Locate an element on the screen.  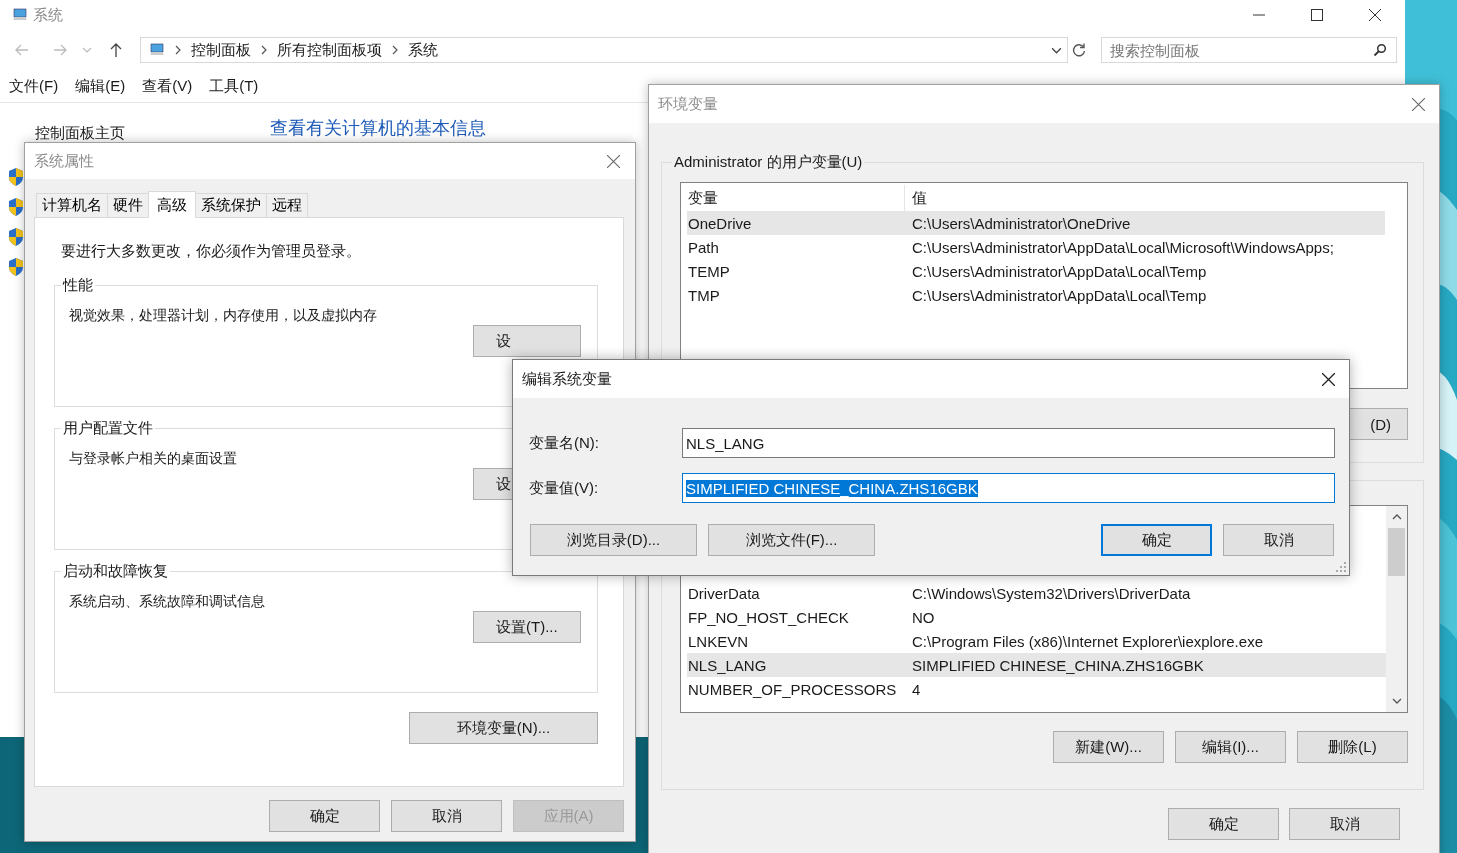
table-cell-text: FP_NO_HOST_CHECK is located at coordinates (768, 617).